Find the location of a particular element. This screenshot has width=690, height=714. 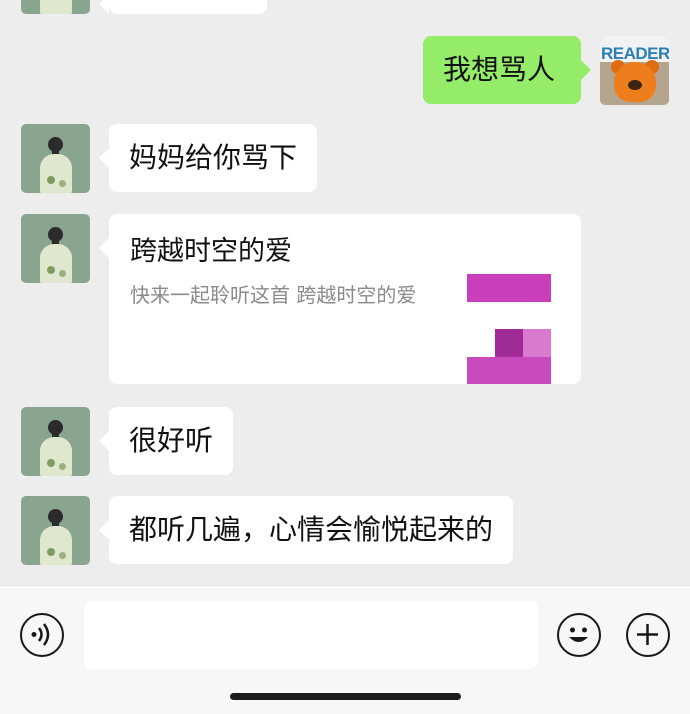

message-bubble-outgoing: 我想骂人 is located at coordinates (507, 70).